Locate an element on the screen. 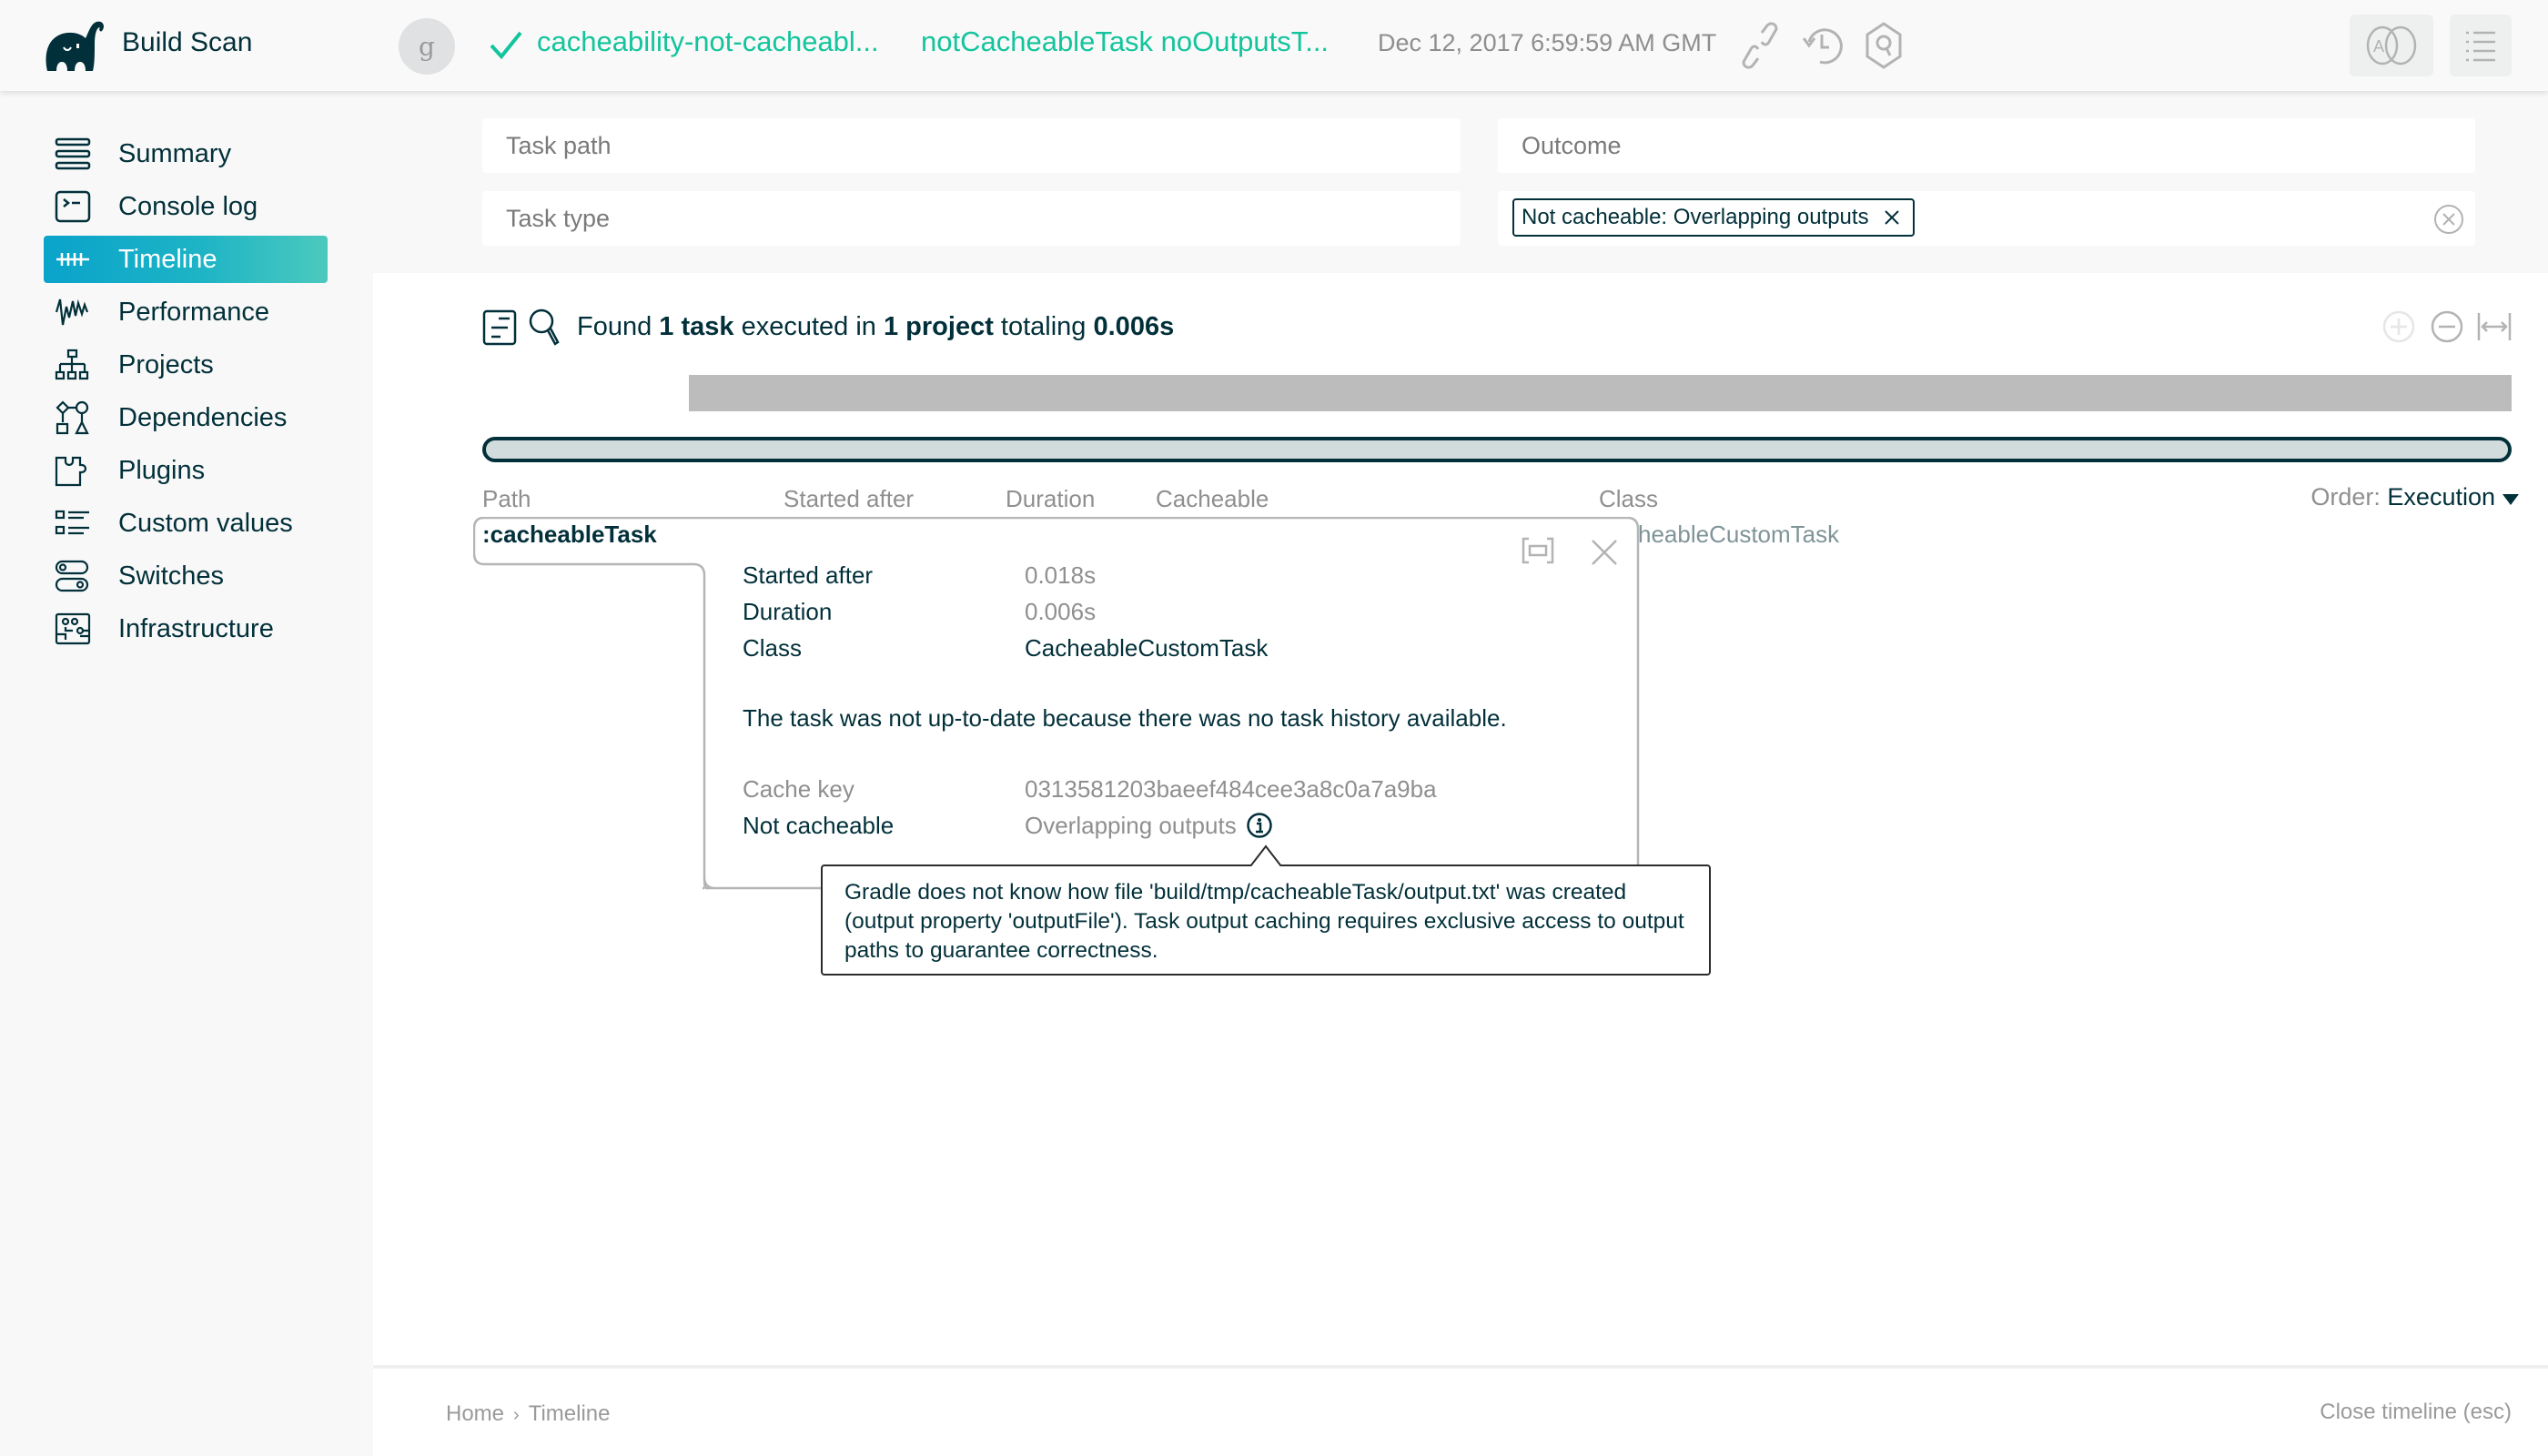 Image resolution: width=2548 pixels, height=1456 pixels. performance-icon is located at coordinates (73, 312).